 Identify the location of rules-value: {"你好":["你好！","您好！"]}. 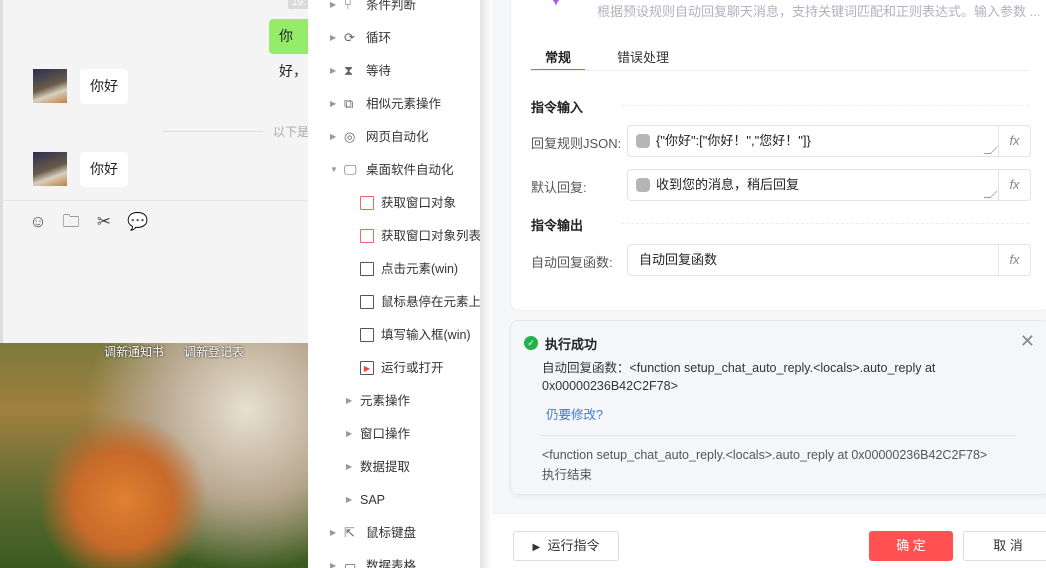
(733, 140).